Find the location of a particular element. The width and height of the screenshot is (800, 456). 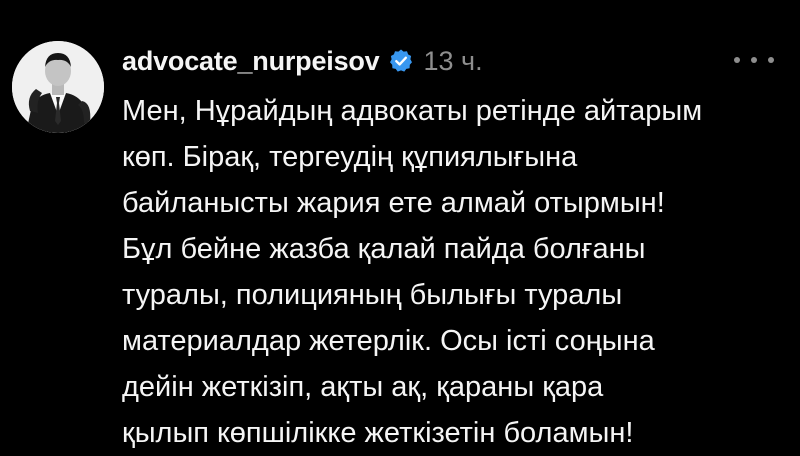

profile-photo-icon is located at coordinates (58, 87).